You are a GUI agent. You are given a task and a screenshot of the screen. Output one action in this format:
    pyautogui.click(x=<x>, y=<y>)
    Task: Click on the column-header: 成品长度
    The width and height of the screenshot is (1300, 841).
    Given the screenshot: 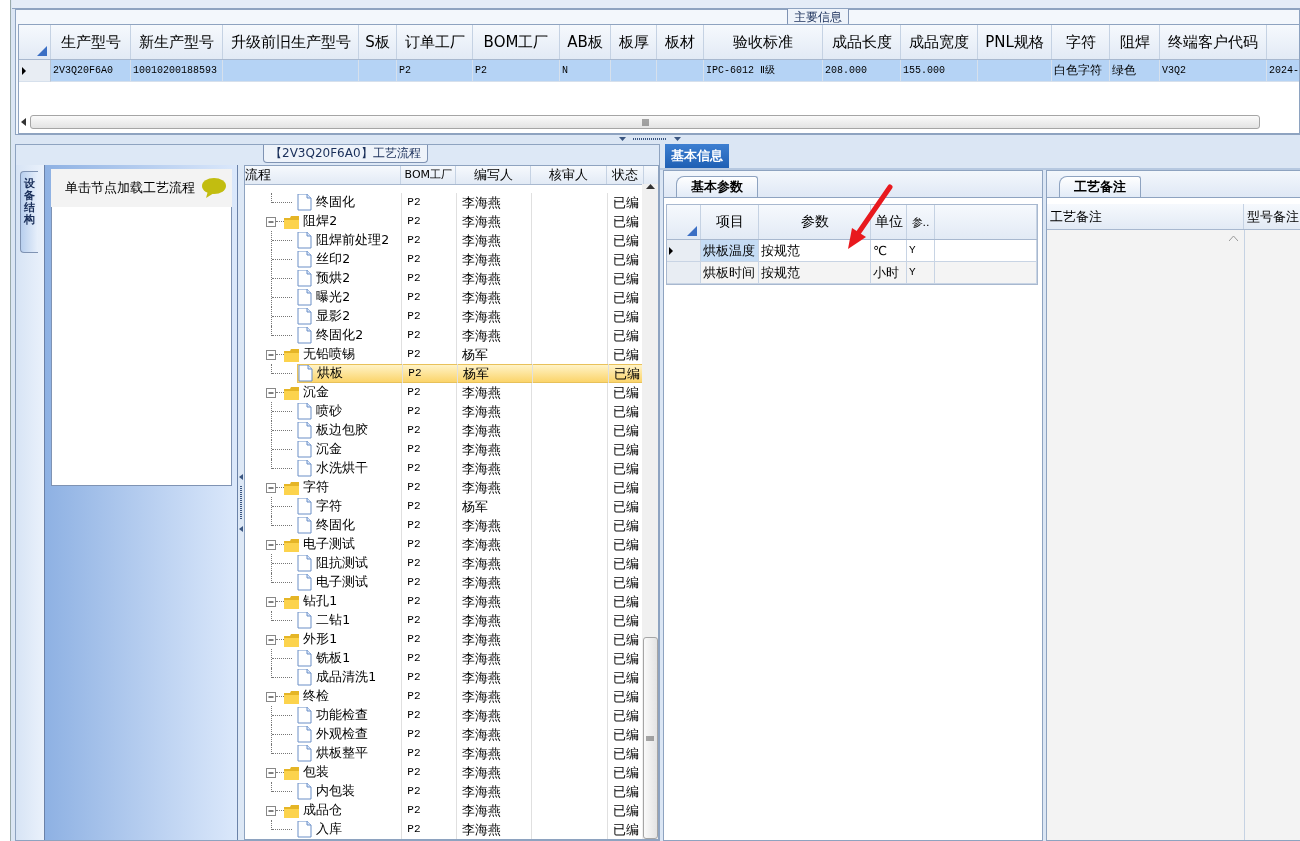 What is the action you would take?
    pyautogui.click(x=862, y=42)
    